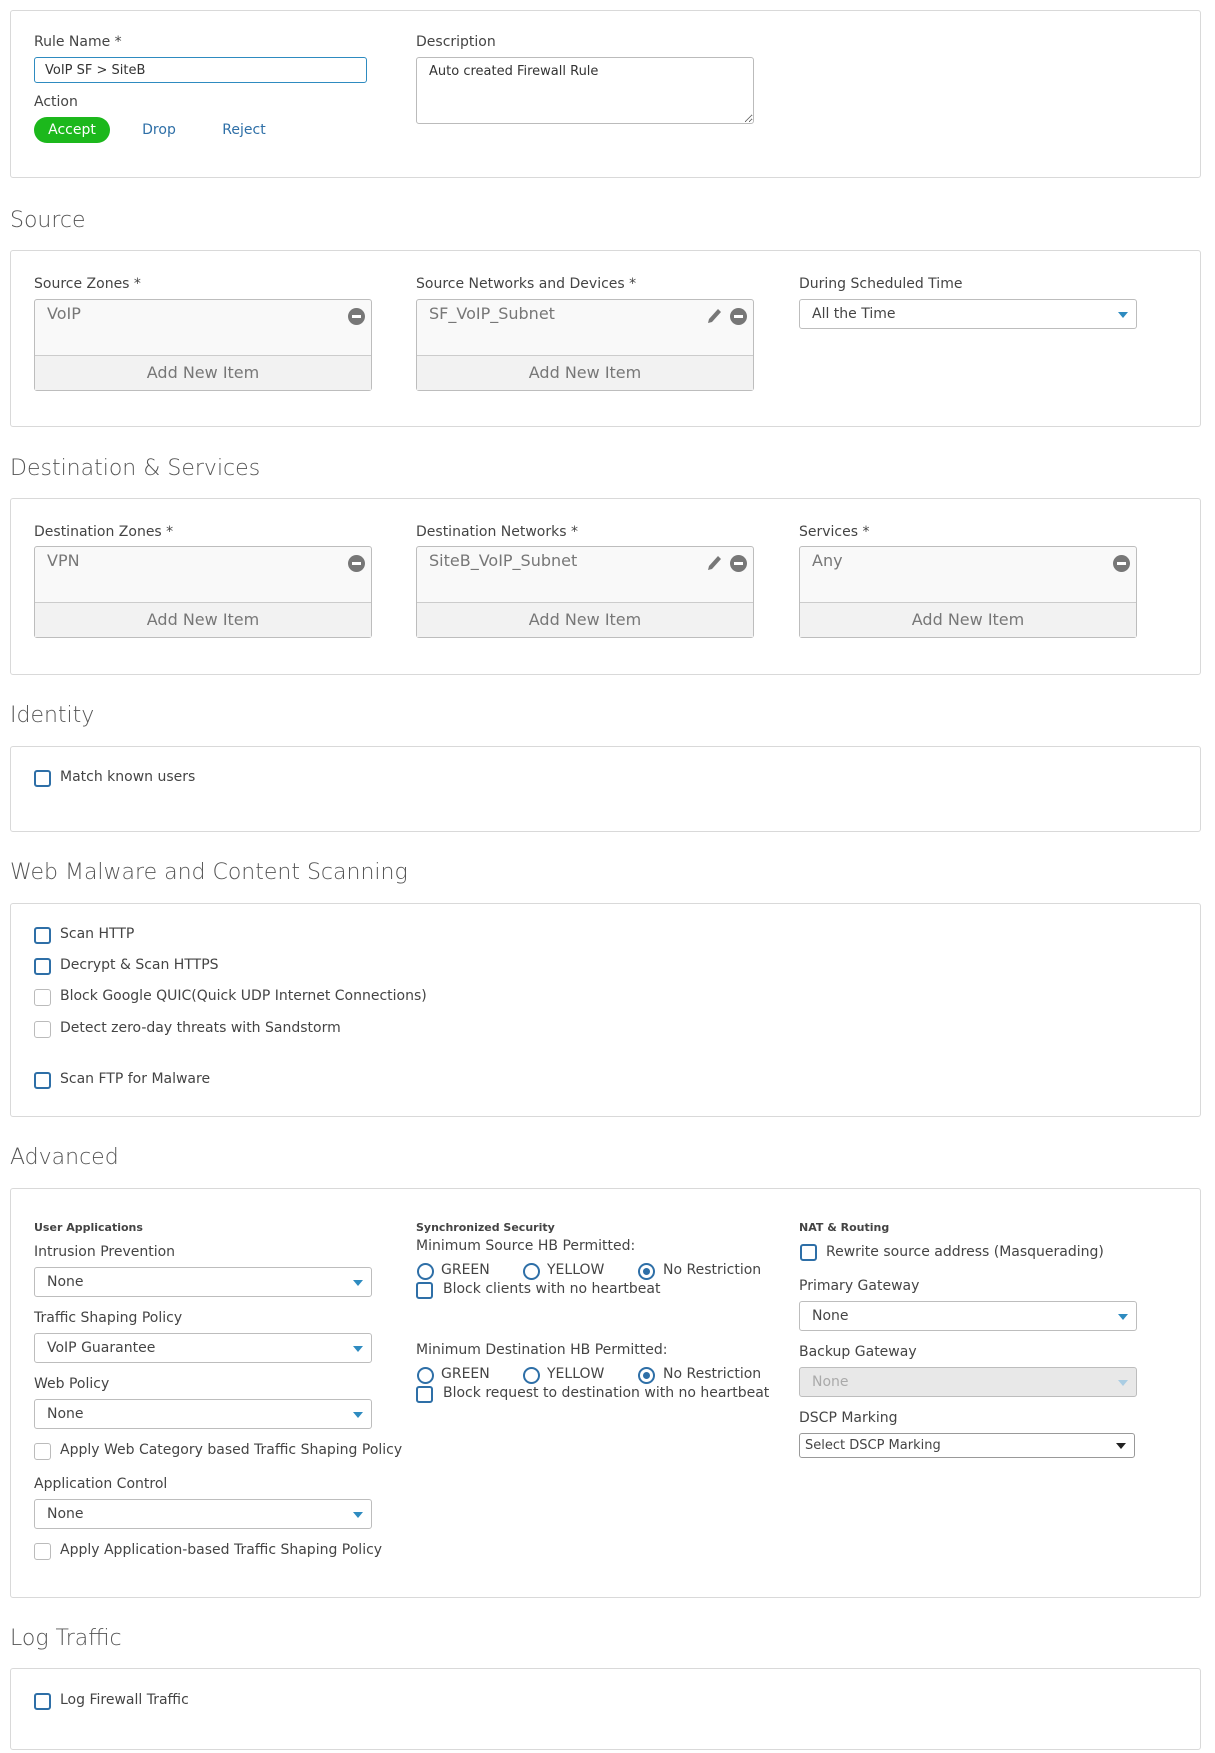  What do you see at coordinates (105, 1252) in the screenshot?
I see `ips-label: Intrusion Prevention` at bounding box center [105, 1252].